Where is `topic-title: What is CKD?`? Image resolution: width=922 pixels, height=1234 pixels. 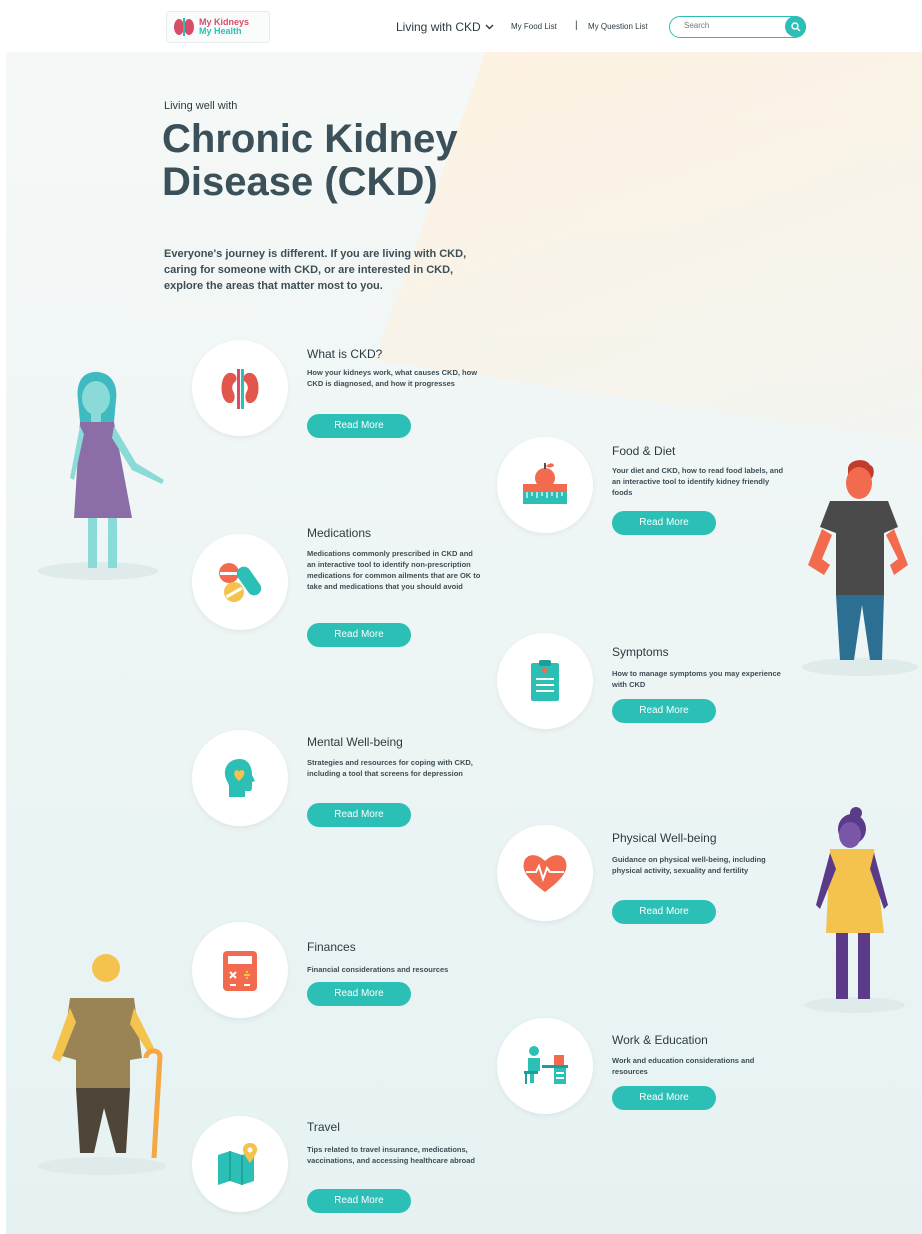 topic-title: What is CKD? is located at coordinates (345, 354).